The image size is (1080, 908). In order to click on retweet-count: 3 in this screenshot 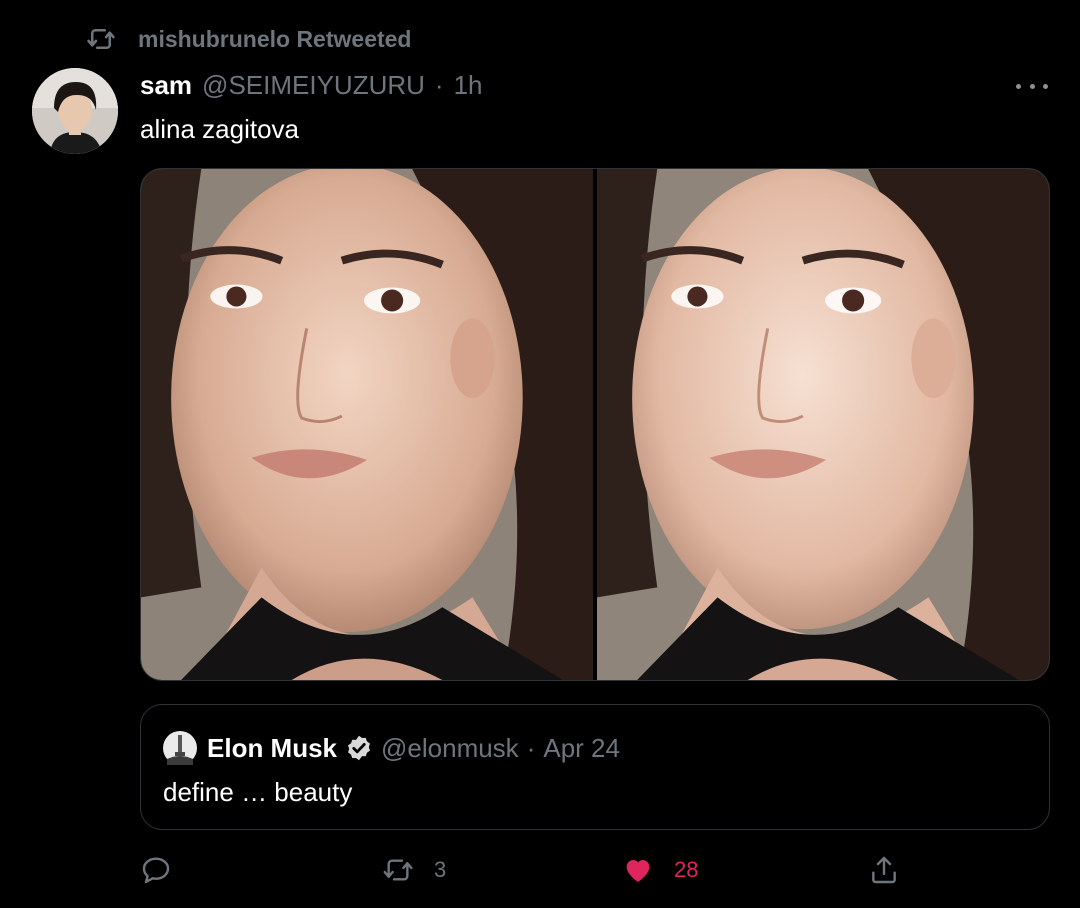, I will do `click(440, 869)`.